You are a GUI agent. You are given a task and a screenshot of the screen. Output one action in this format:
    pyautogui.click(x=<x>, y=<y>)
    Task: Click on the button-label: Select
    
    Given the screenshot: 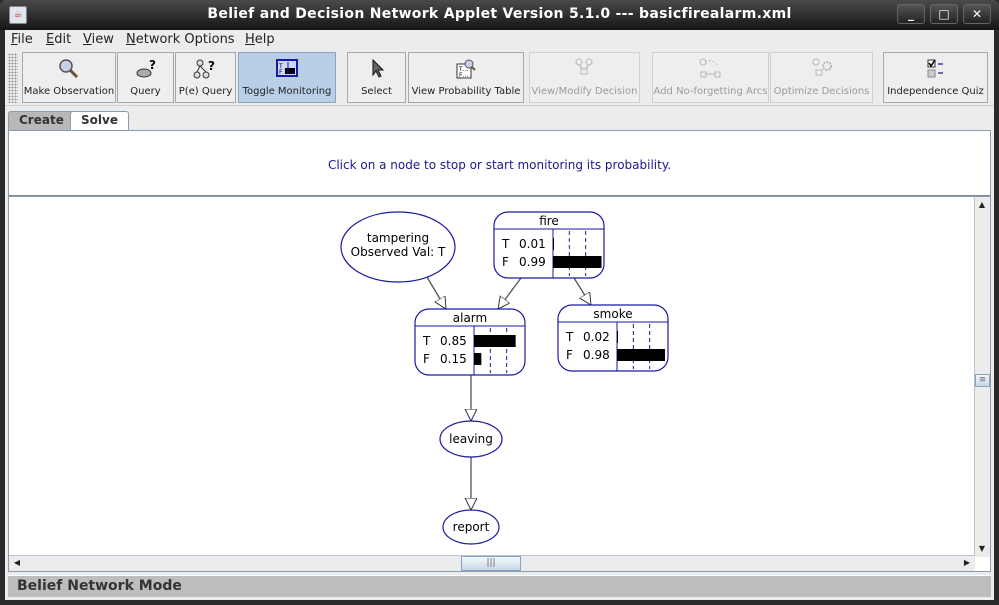 What is the action you would take?
    pyautogui.click(x=376, y=91)
    